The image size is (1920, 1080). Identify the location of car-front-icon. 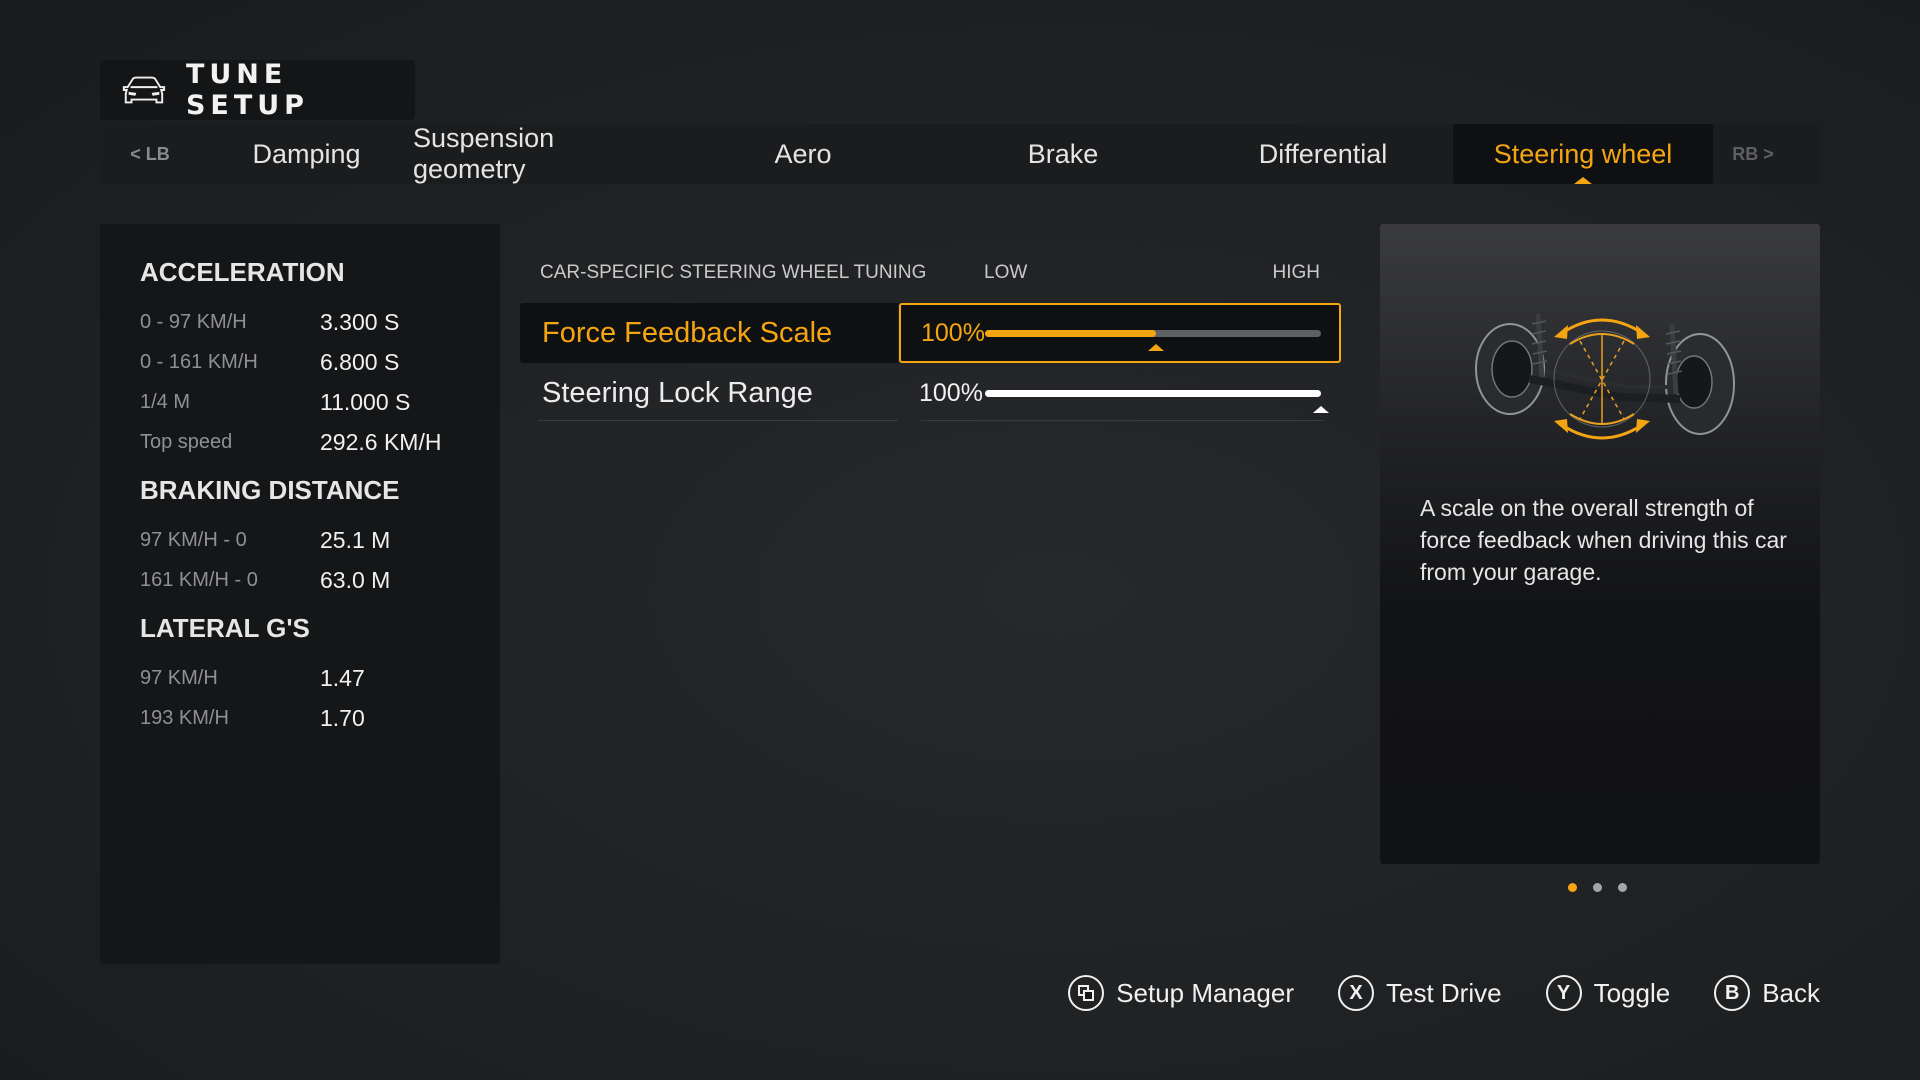
(144, 90).